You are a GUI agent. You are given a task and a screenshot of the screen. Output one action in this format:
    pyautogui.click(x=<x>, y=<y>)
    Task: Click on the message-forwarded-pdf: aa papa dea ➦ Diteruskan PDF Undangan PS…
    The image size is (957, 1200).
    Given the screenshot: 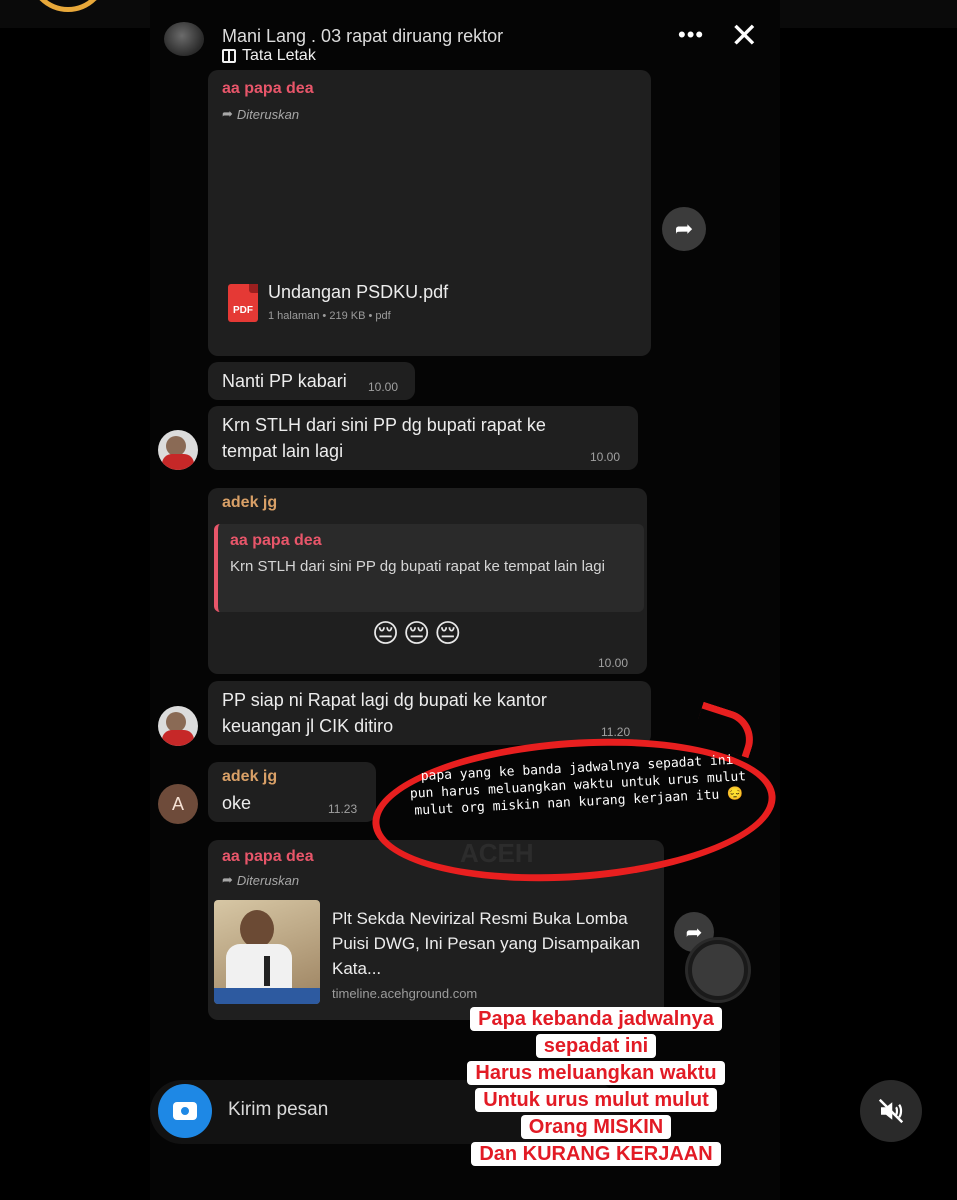 What is the action you would take?
    pyautogui.click(x=429, y=213)
    